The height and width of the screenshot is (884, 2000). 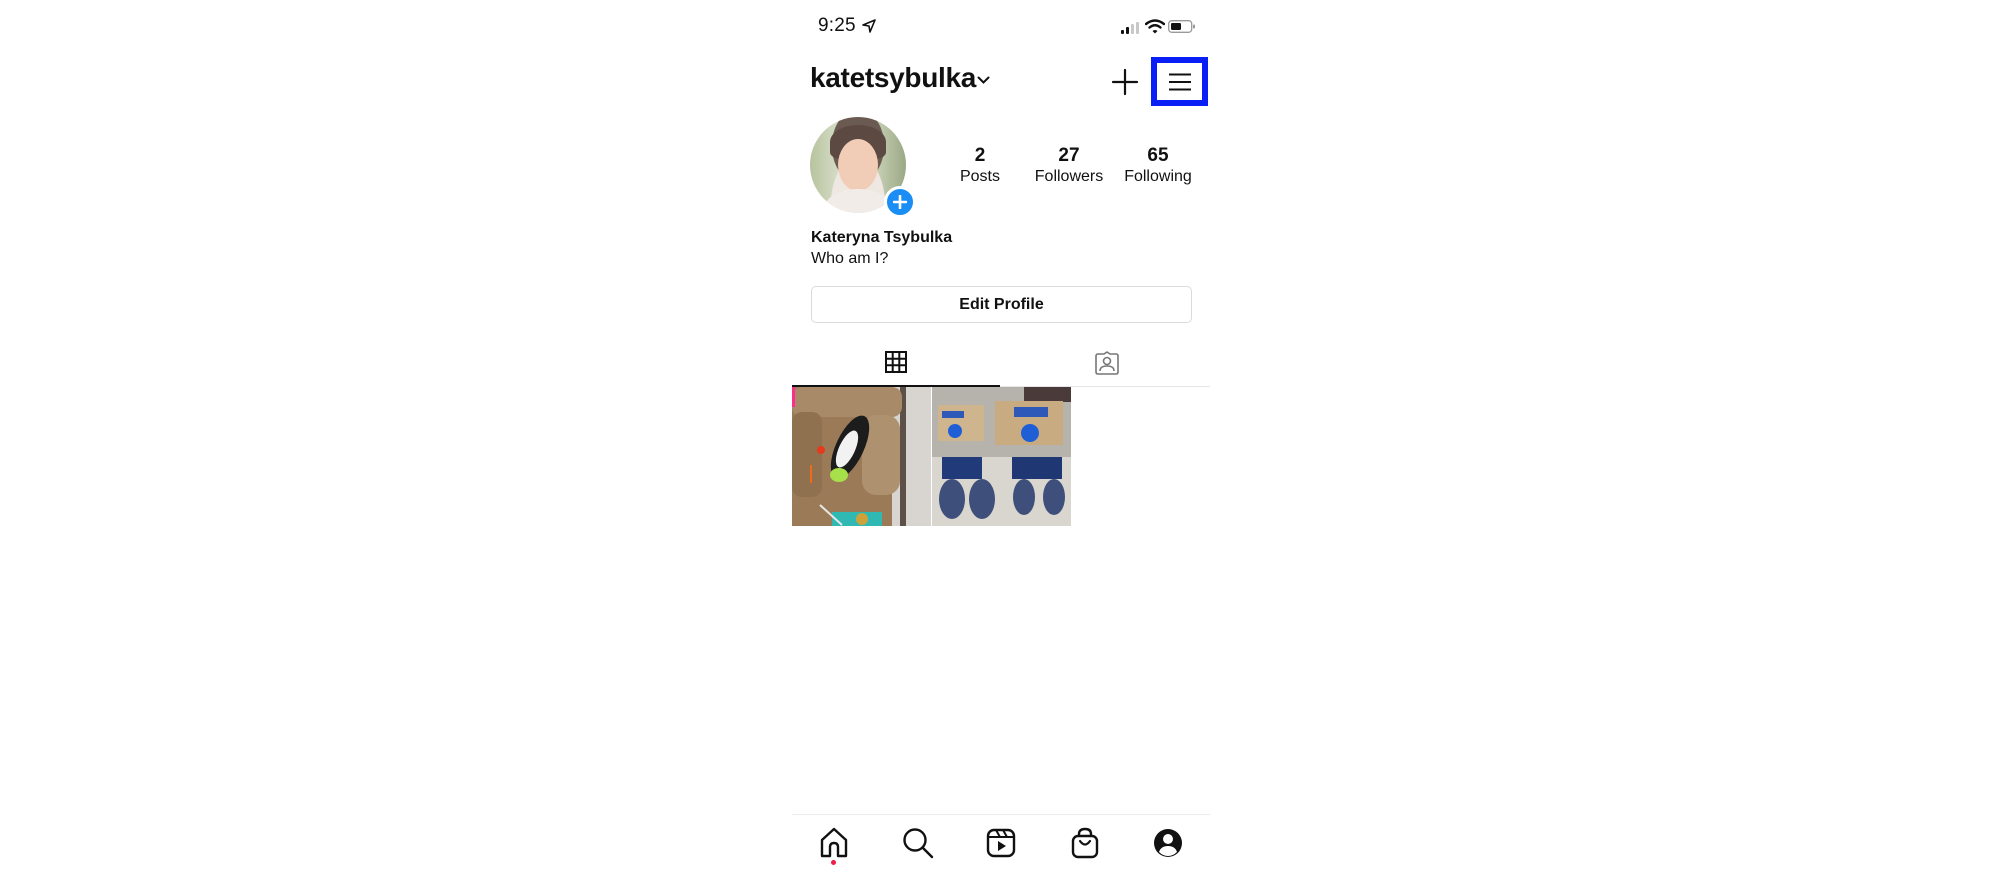 I want to click on reels-icon, so click(x=1001, y=843).